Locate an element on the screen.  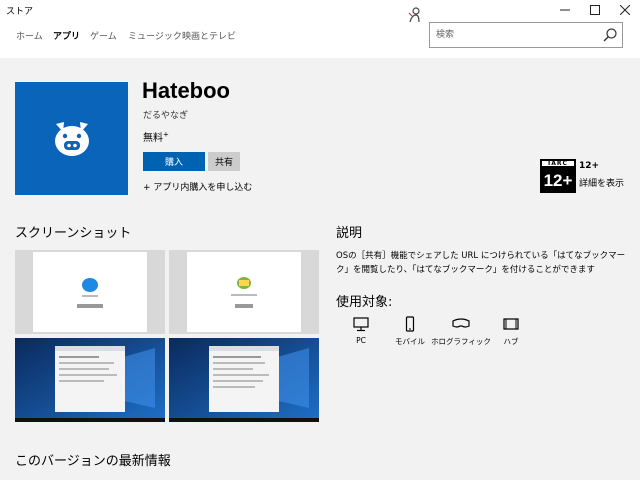
search-button is located at coordinates (610, 35).